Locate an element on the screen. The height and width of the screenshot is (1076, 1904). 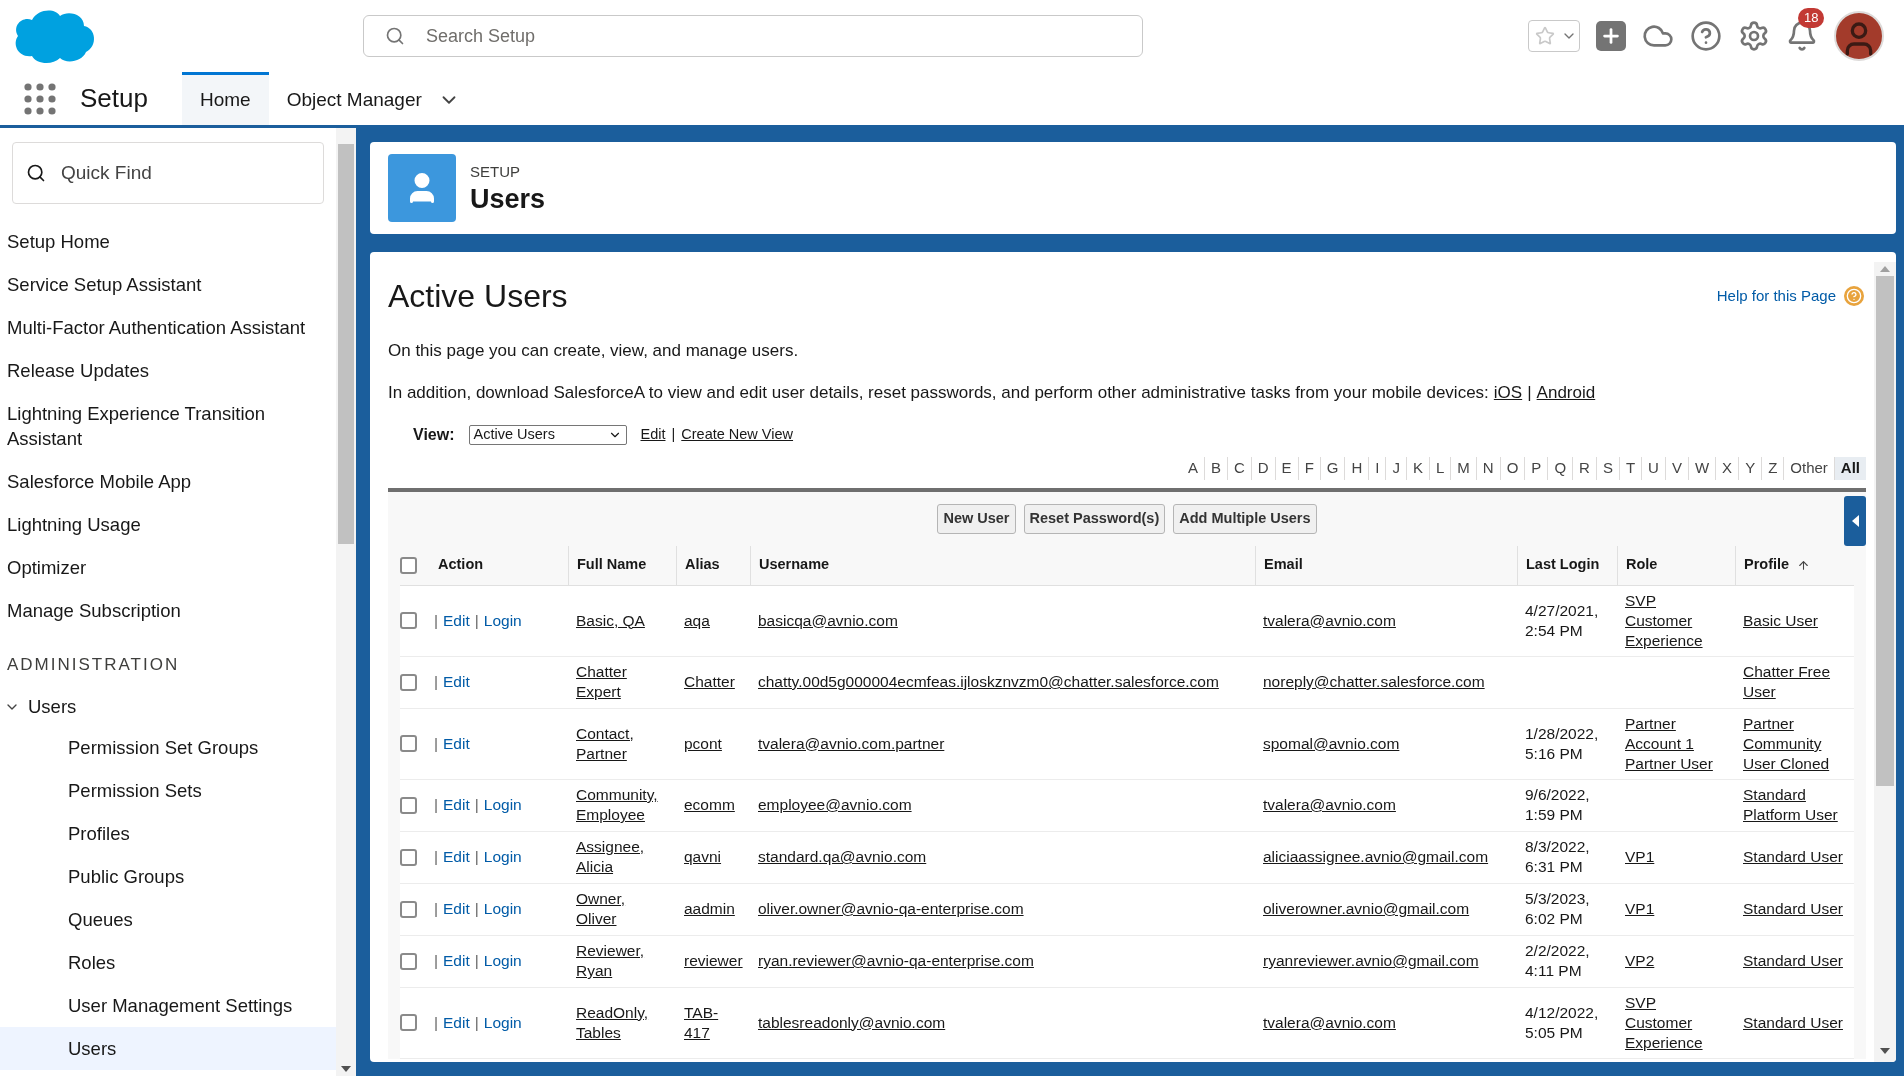
alphabet-filter: F is located at coordinates (1308, 468).